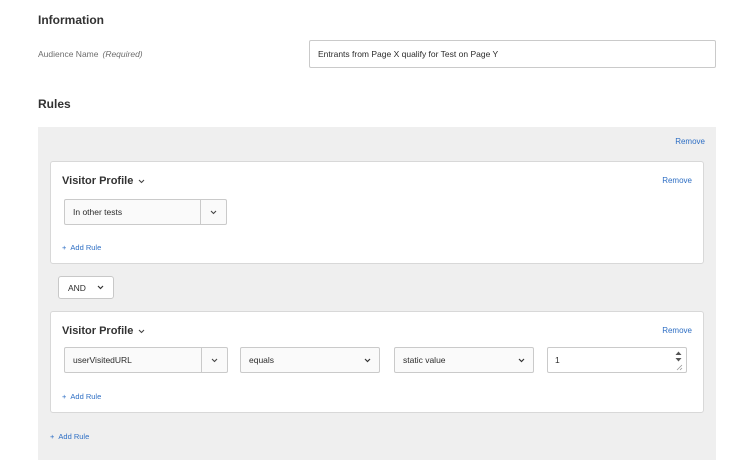 The width and height of the screenshot is (744, 460). What do you see at coordinates (310, 360) in the screenshot?
I see `card-2-comparator-dropdown: equals` at bounding box center [310, 360].